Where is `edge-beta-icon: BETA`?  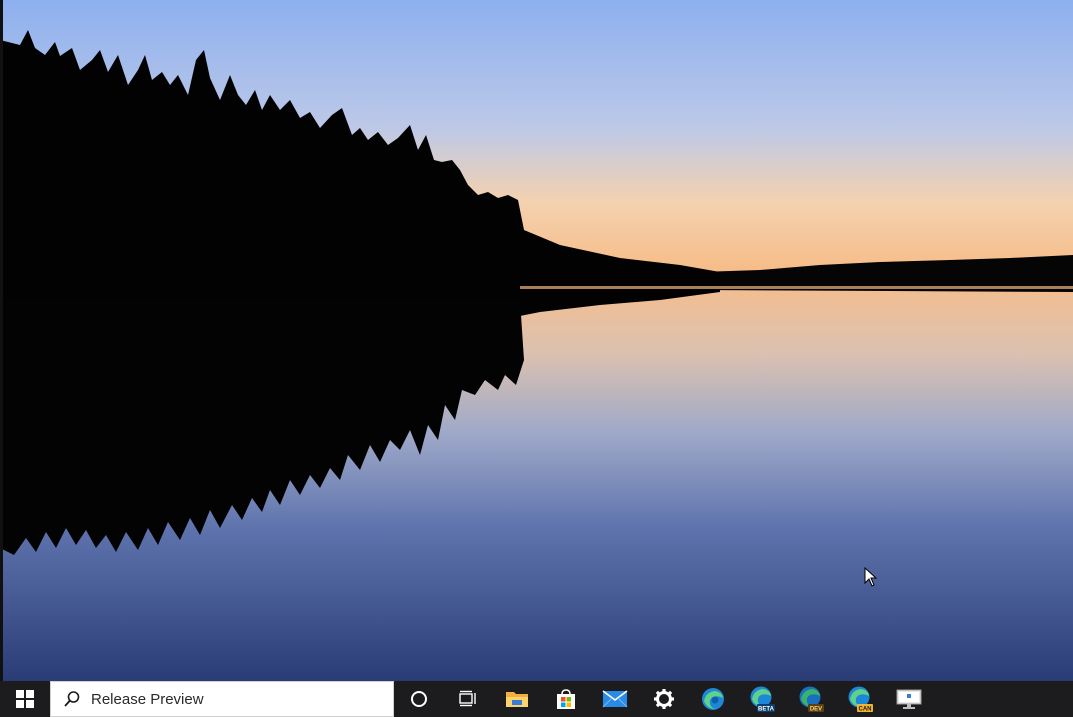 edge-beta-icon: BETA is located at coordinates (762, 699).